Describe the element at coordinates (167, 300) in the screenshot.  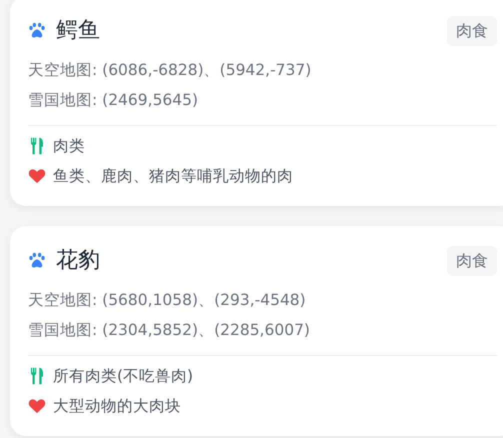
I see `location-text: 天空地图: (5680,1058)、(293,-4548)` at that location.